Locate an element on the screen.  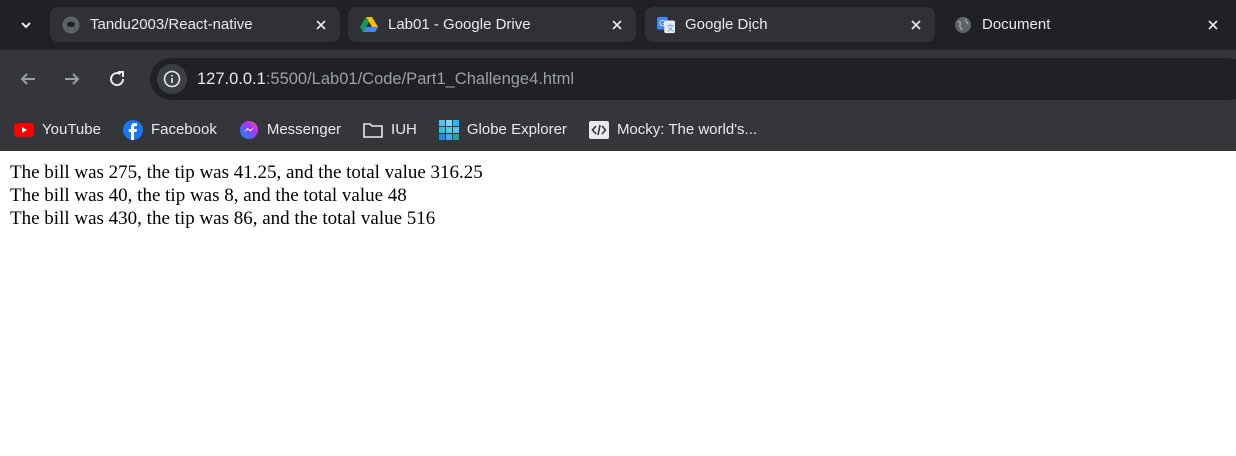
reload-button is located at coordinates (117, 79).